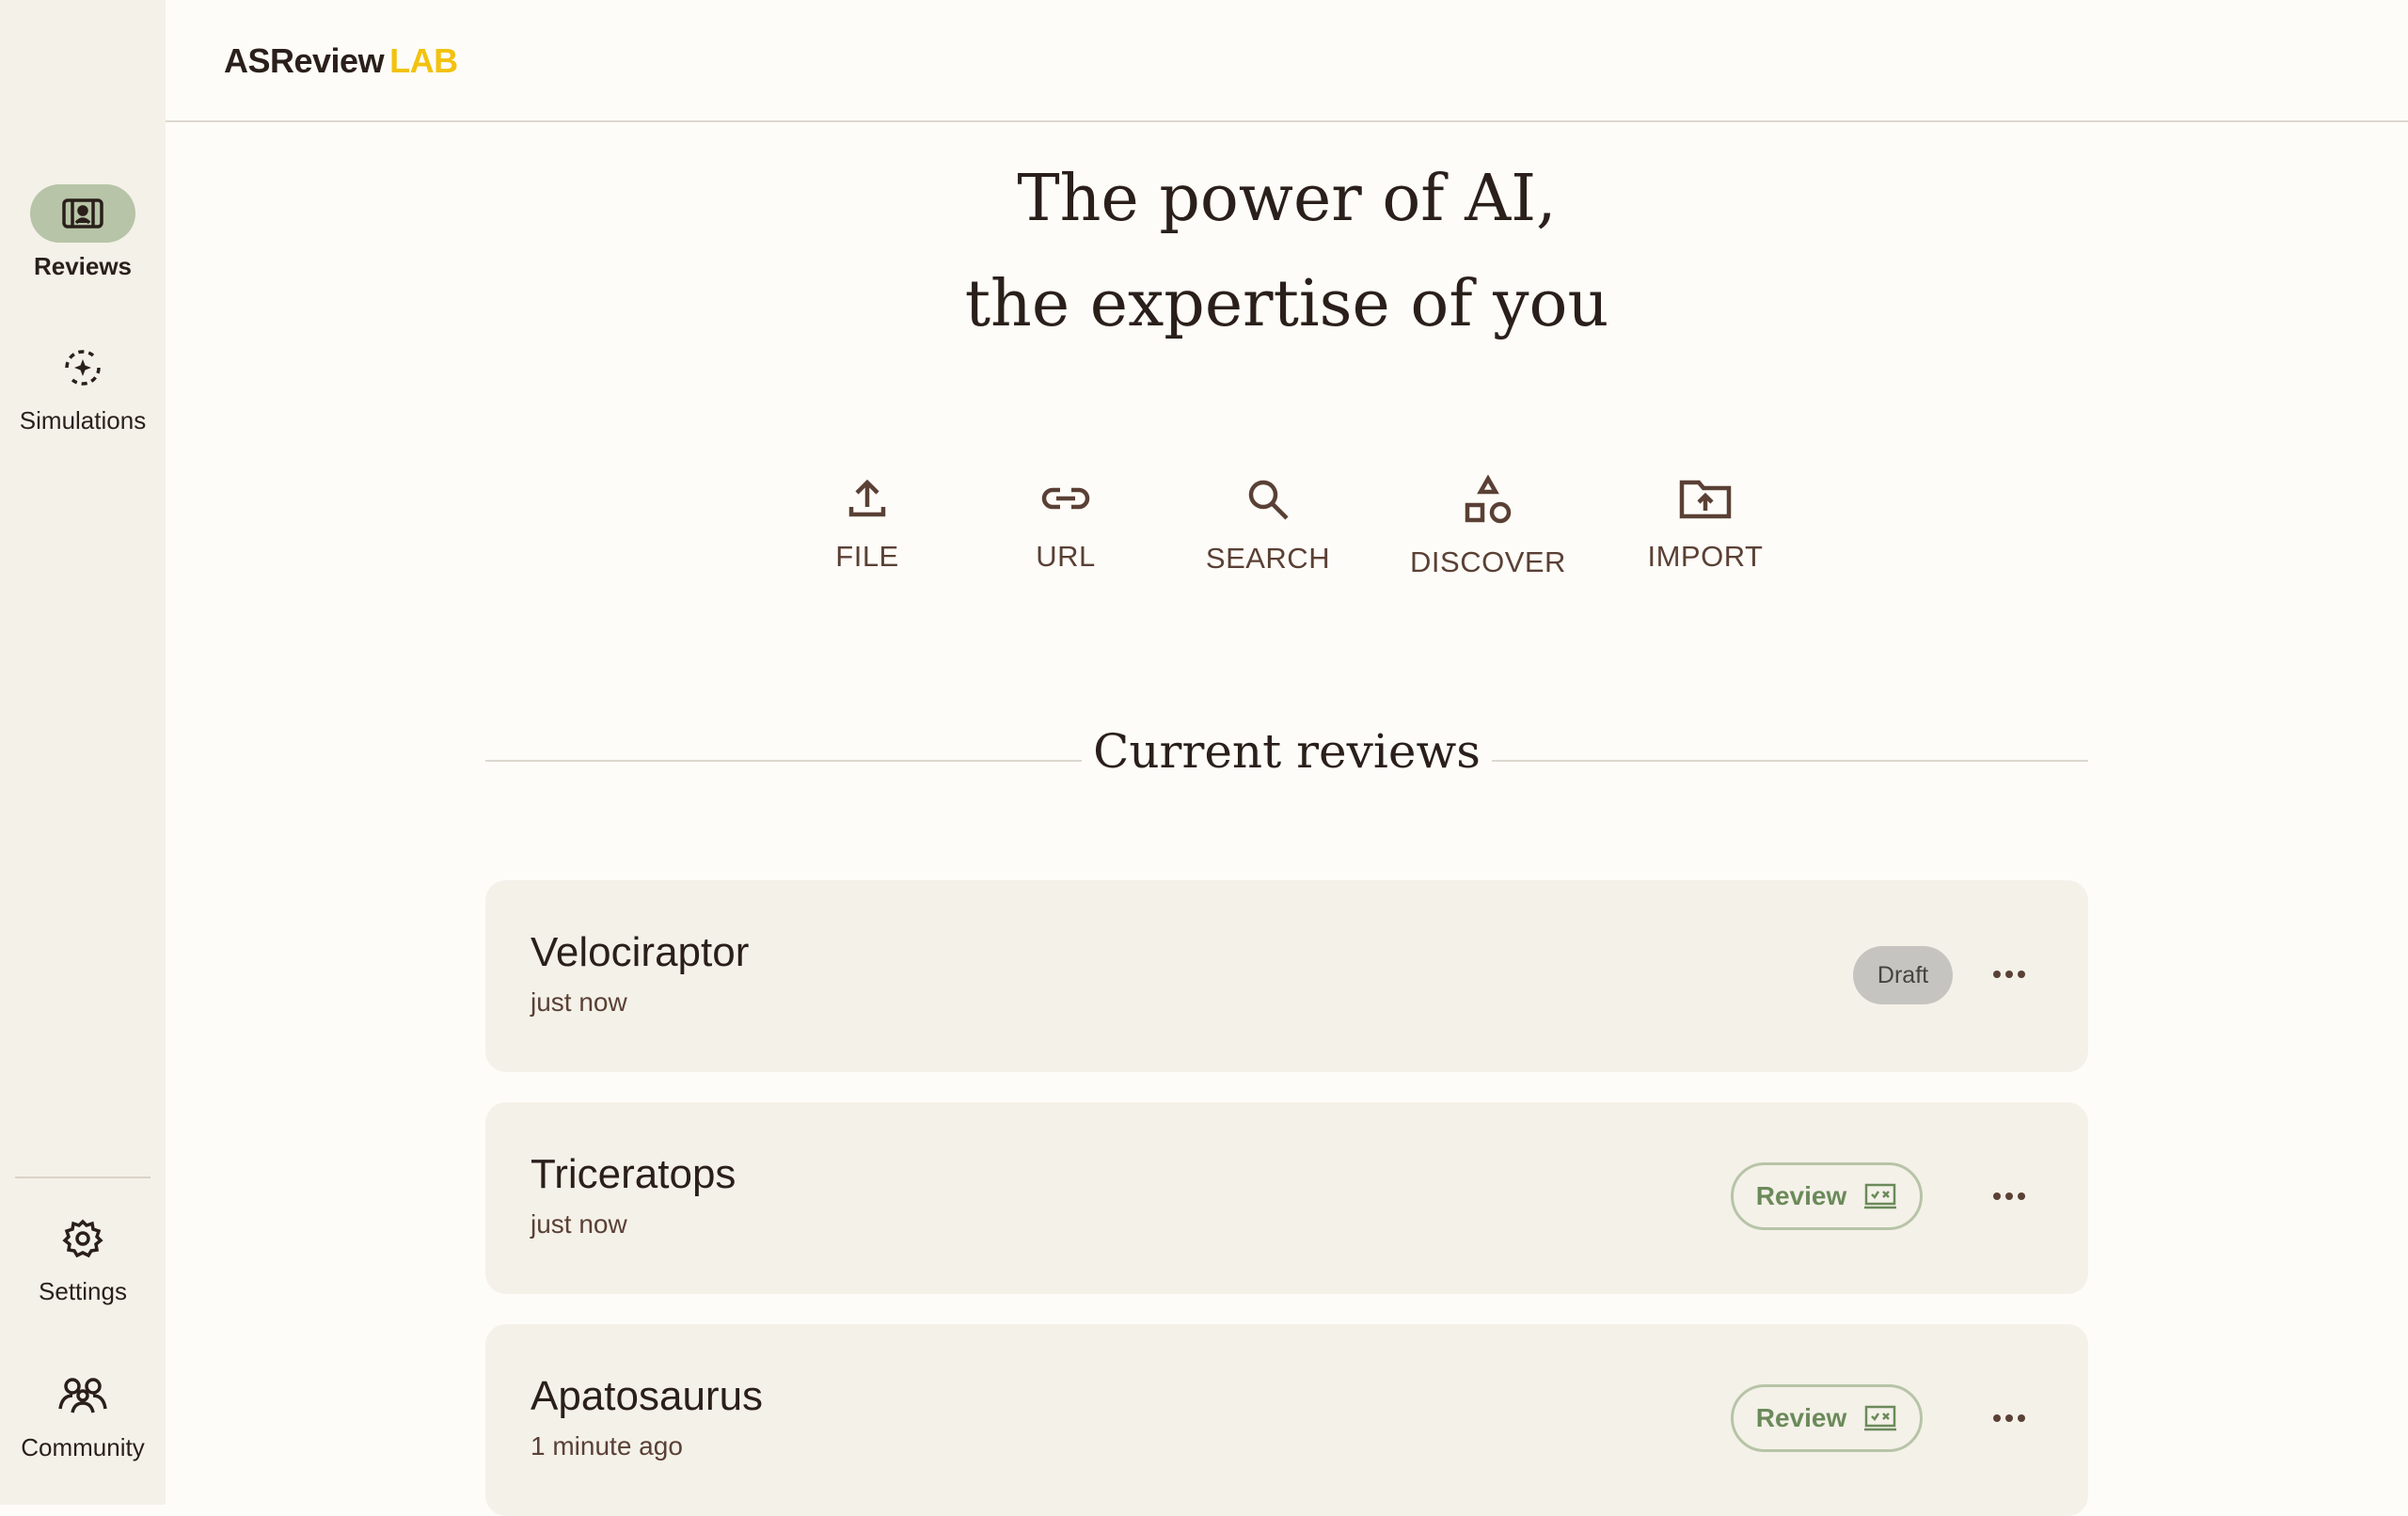 This screenshot has height=1516, width=2408. I want to click on action-label: FILE, so click(867, 556).